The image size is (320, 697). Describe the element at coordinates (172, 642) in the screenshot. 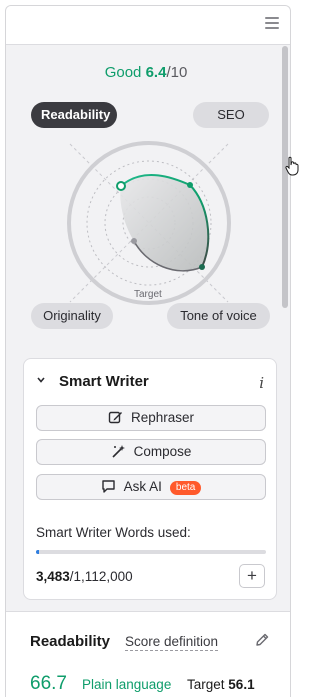

I see `score-definition-link: Score definition` at that location.